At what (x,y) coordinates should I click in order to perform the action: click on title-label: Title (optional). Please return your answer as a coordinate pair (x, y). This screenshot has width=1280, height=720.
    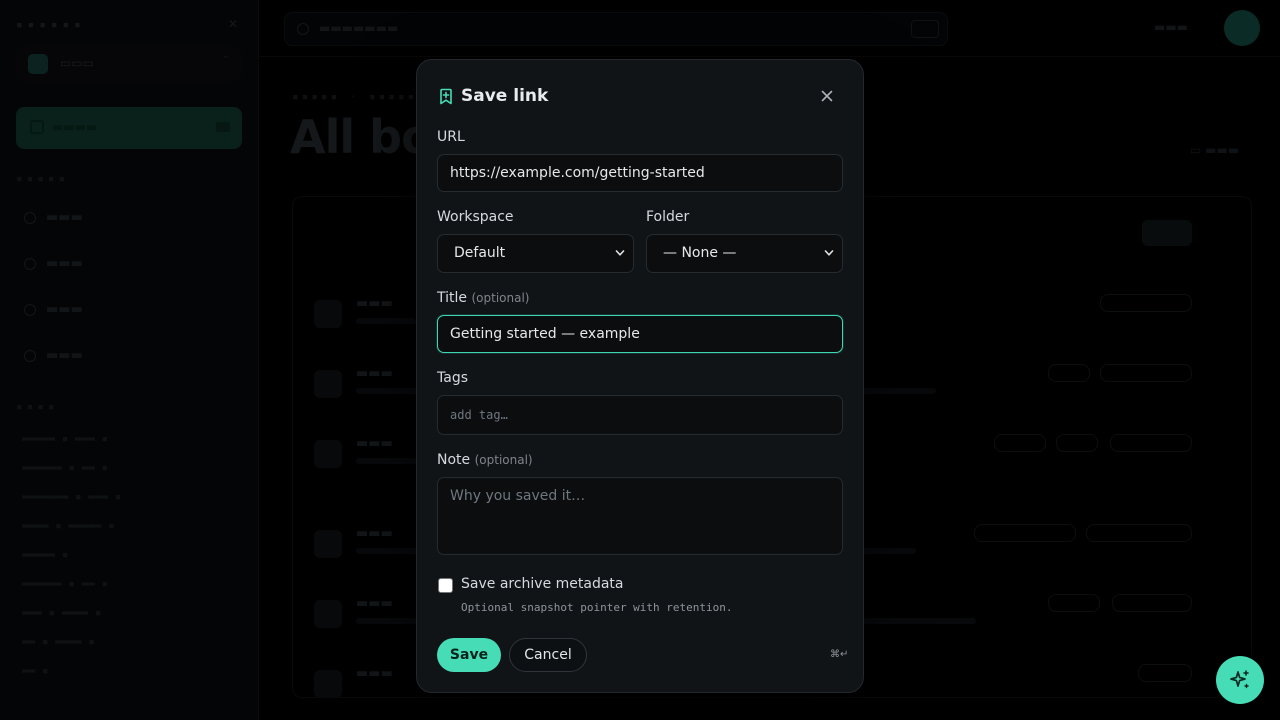
    Looking at the image, I should click on (483, 298).